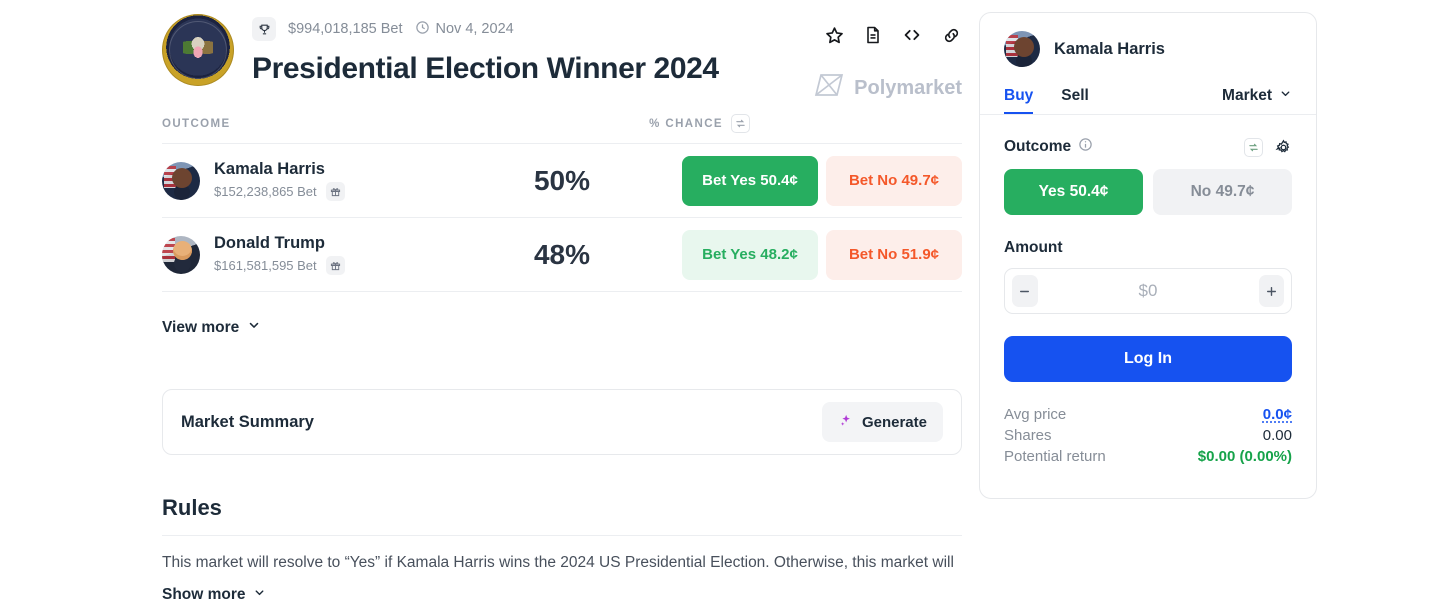  Describe the element at coordinates (1109, 48) in the screenshot. I see `trade-panel-outcome-name: Kamala Harris` at that location.